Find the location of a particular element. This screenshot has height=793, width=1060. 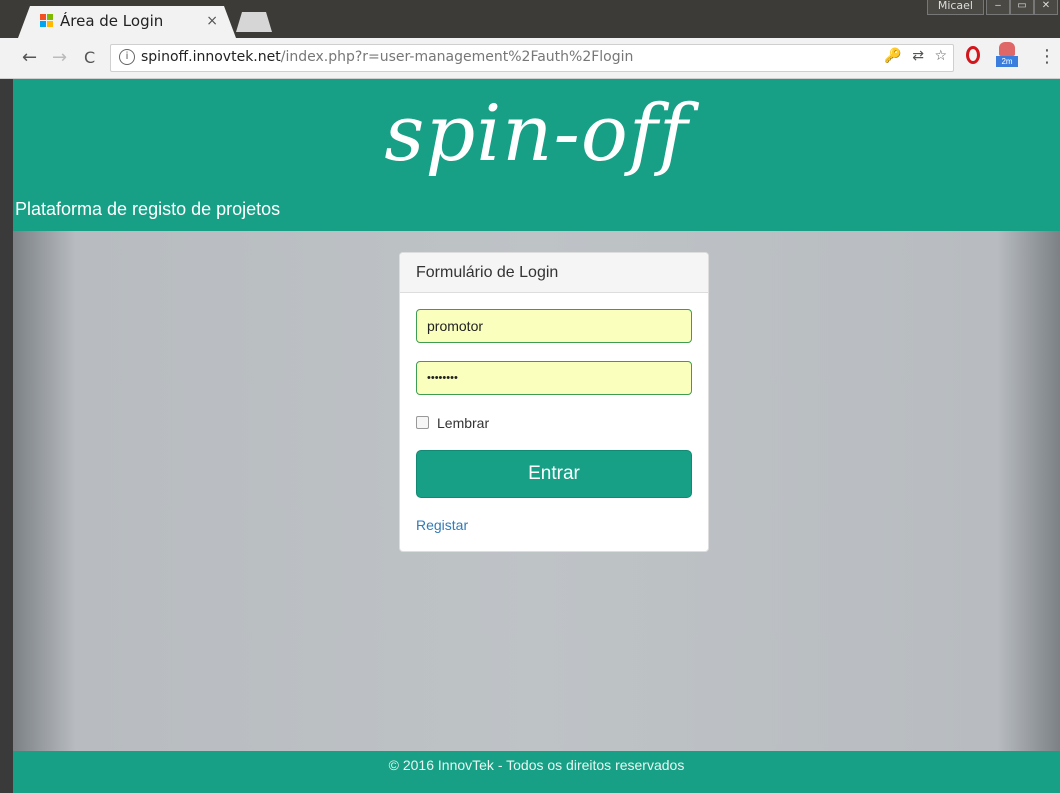

translate-icon: ⇄ is located at coordinates (918, 56).